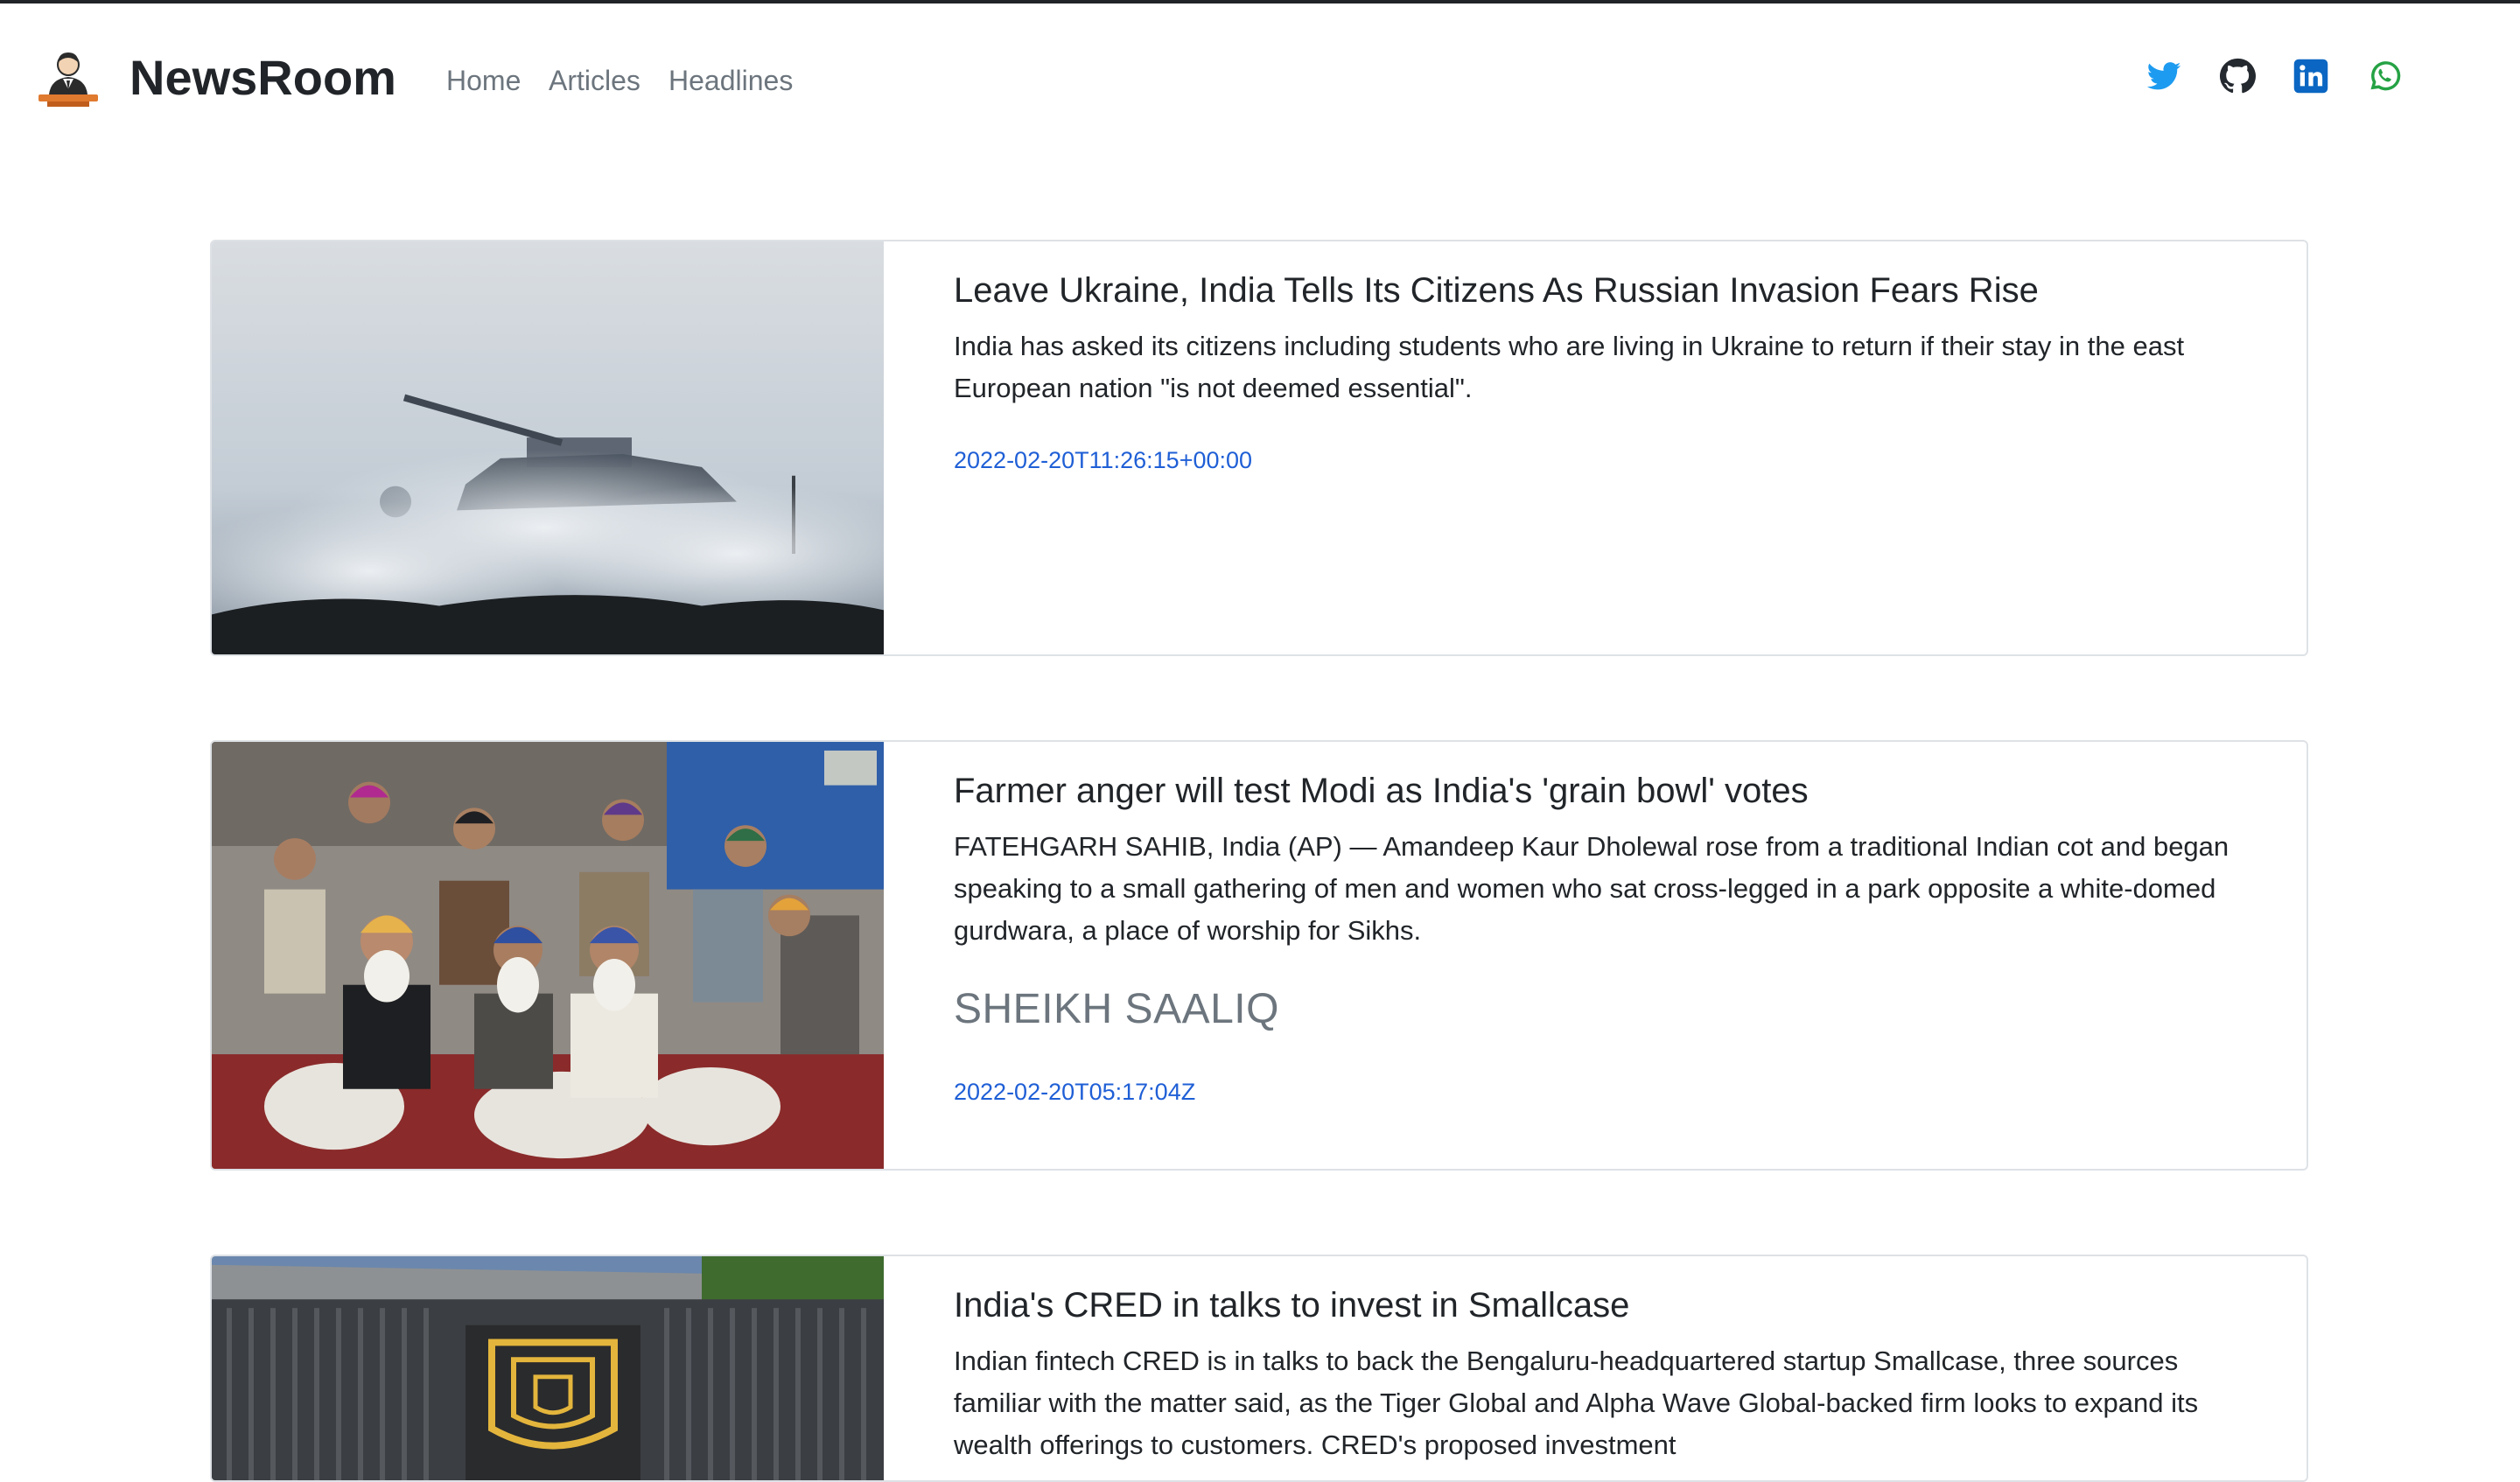 This screenshot has height=1482, width=2520. Describe the element at coordinates (2237, 76) in the screenshot. I see `github-icon` at that location.